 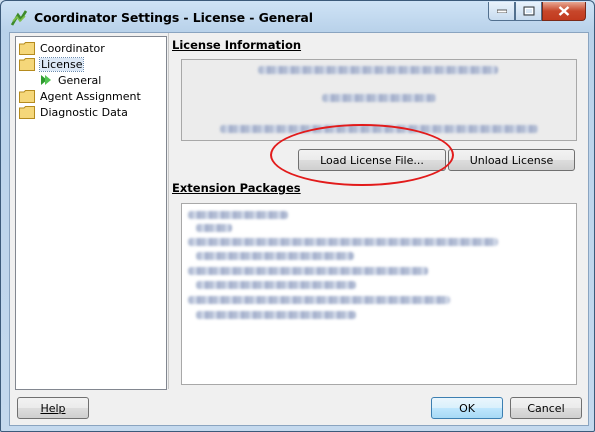 I want to click on tree-item-general: General, so click(x=70, y=80).